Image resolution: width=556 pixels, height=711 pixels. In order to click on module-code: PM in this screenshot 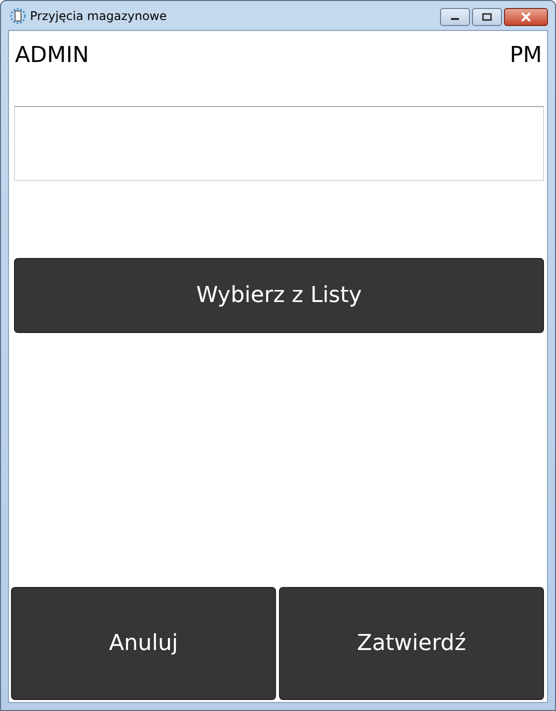, I will do `click(526, 56)`.